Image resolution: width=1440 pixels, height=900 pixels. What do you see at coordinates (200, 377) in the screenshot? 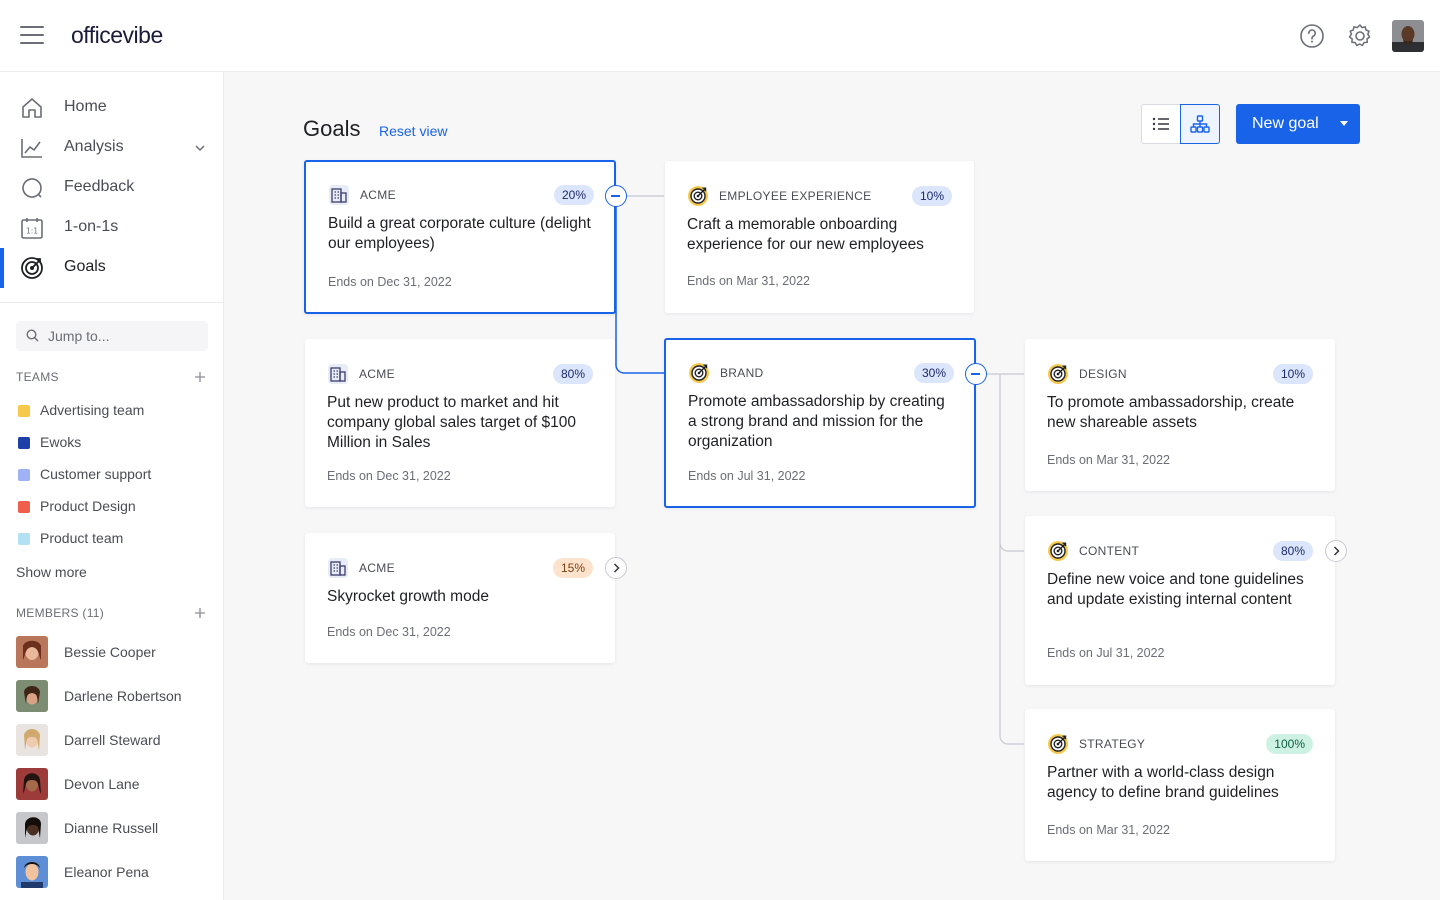
I see `add-team-icon` at bounding box center [200, 377].